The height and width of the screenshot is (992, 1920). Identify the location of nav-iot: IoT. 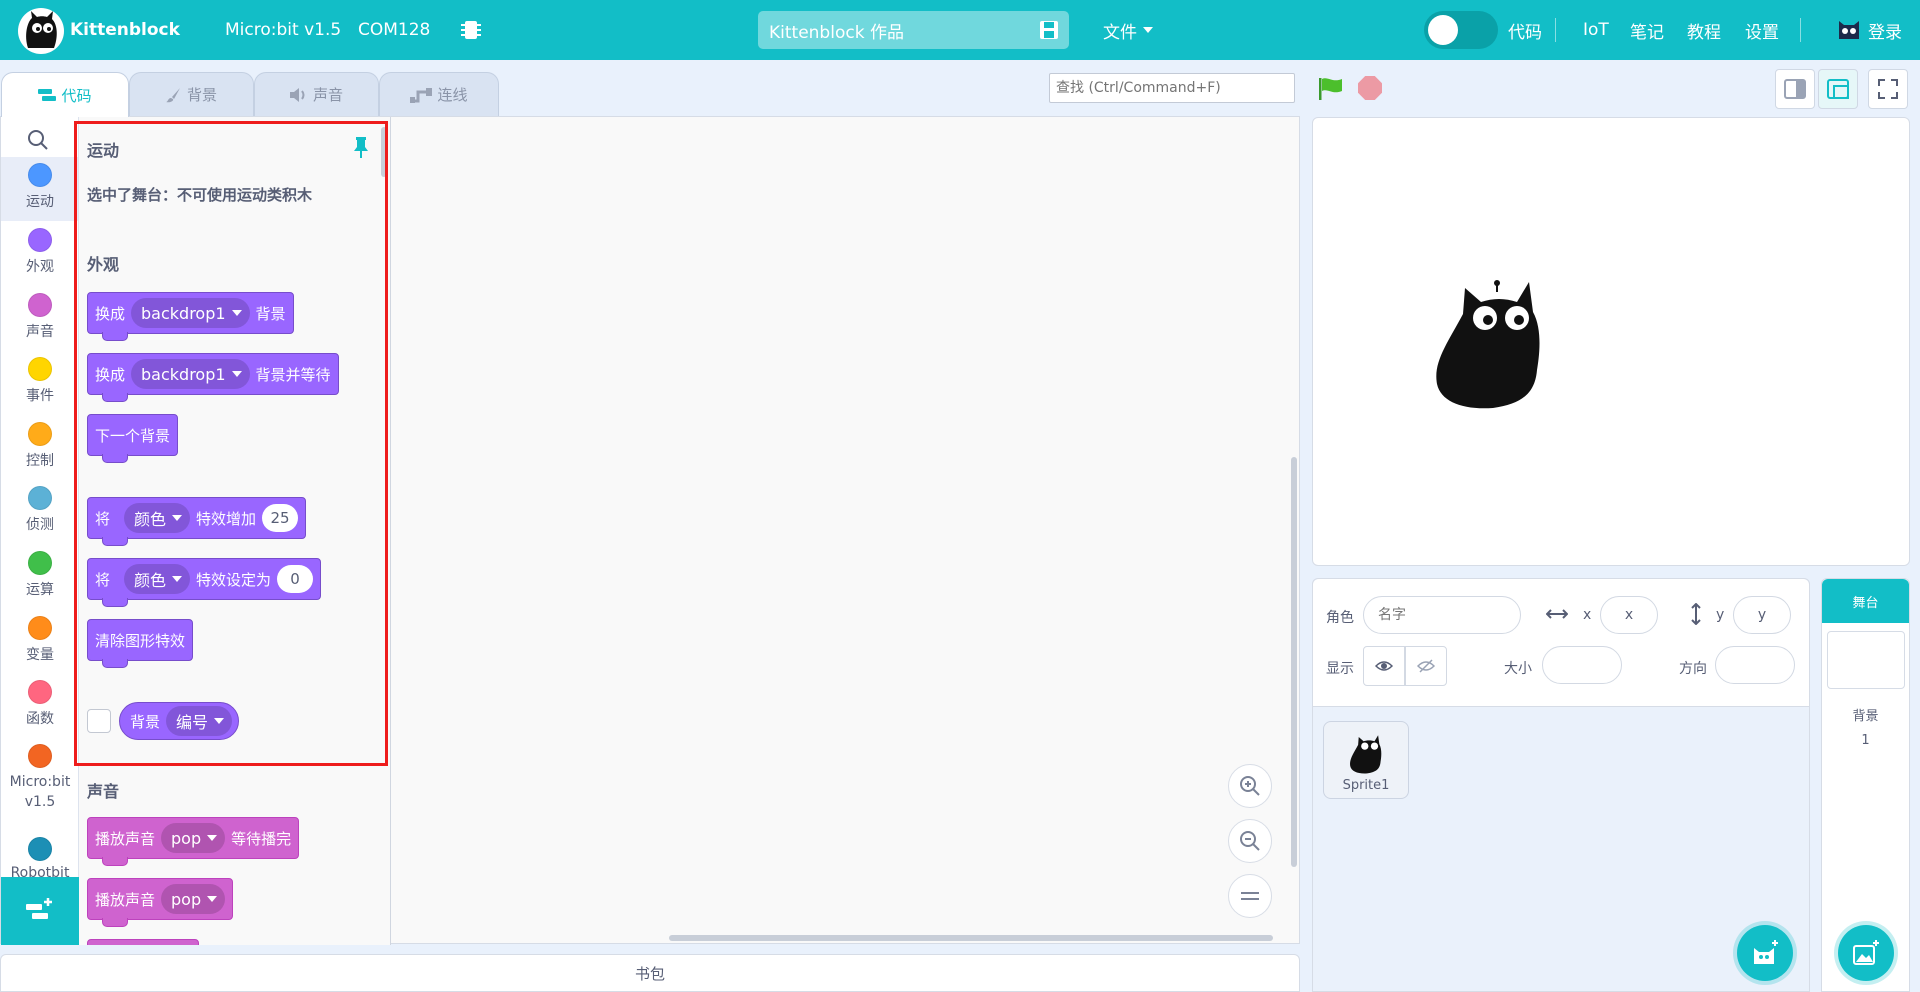
(1596, 30).